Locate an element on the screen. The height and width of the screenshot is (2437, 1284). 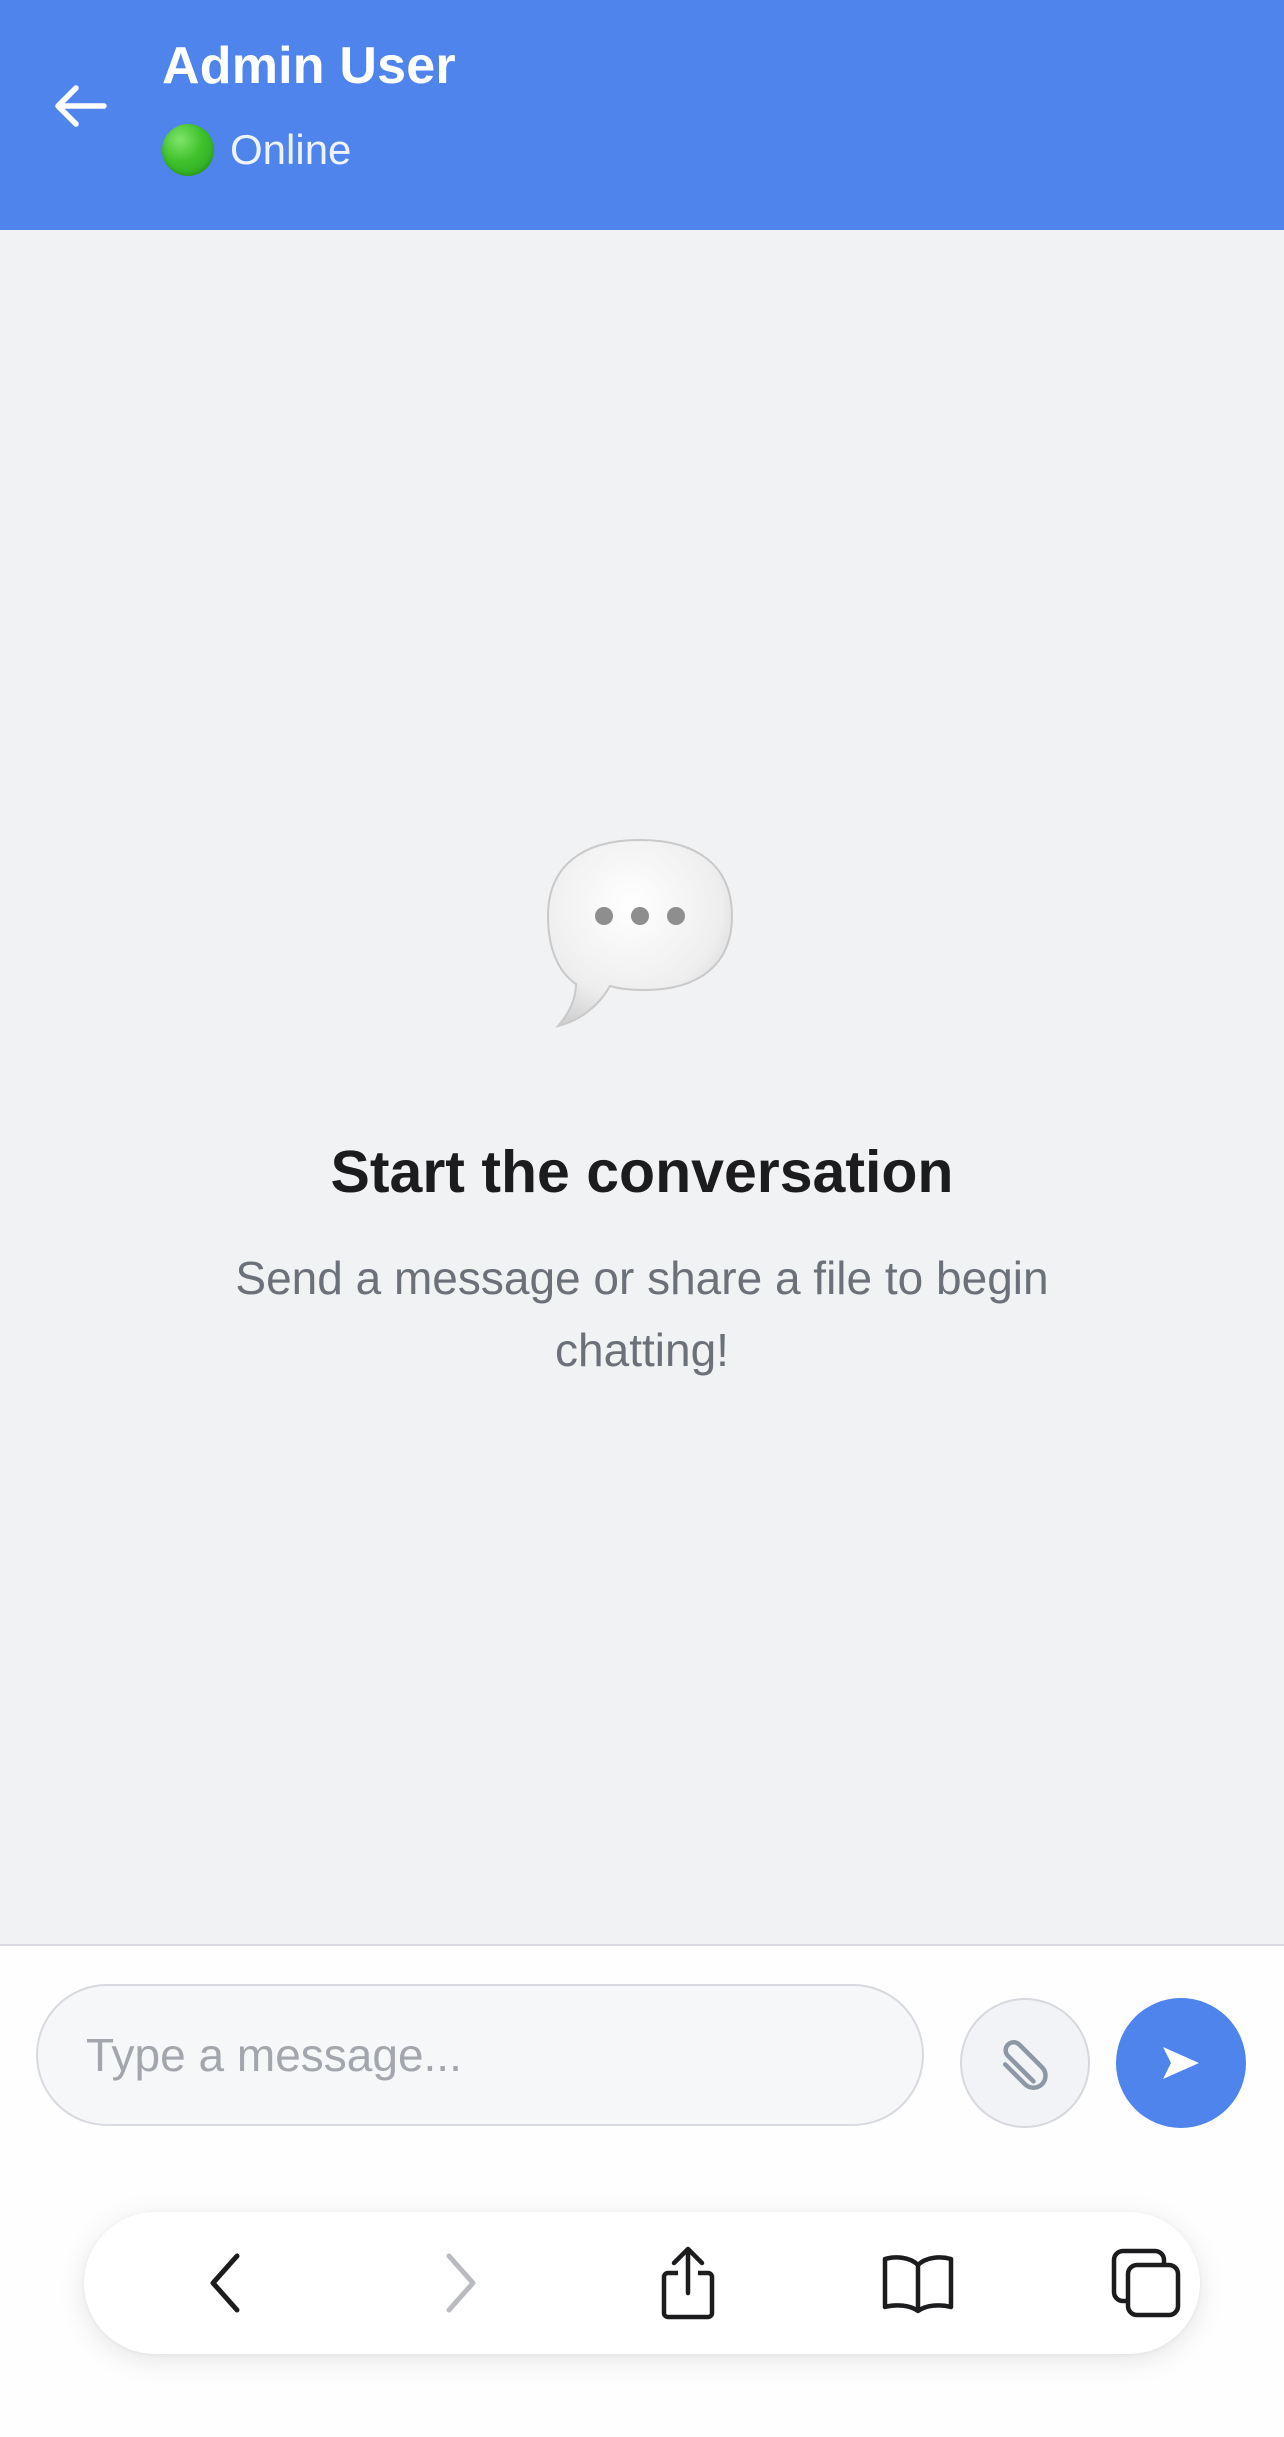
bookmarks-icon is located at coordinates (918, 2284).